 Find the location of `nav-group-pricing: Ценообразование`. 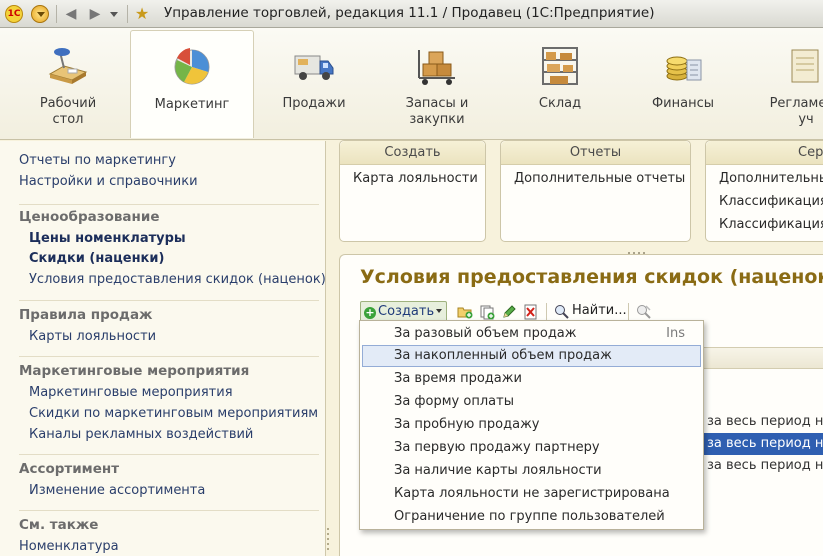

nav-group-pricing: Ценообразование is located at coordinates (89, 217).